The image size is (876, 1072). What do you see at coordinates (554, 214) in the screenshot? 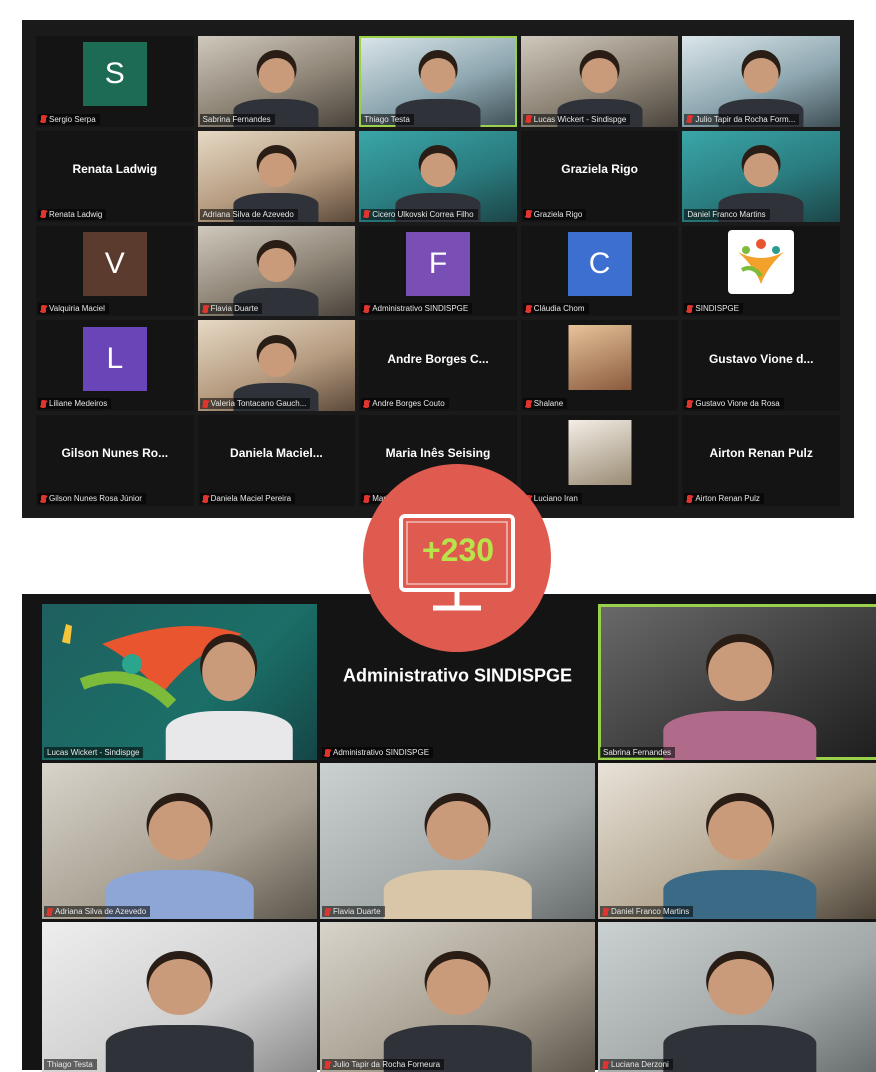
I see `participant-name: Graziela Rigo` at bounding box center [554, 214].